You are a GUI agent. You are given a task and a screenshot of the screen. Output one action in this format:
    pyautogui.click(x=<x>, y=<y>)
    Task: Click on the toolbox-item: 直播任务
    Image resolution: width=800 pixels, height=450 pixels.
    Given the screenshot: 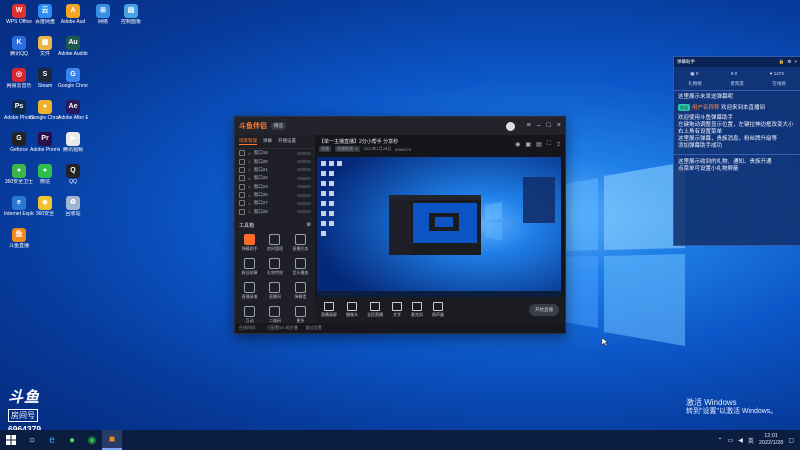 What is the action you would take?
    pyautogui.click(x=300, y=243)
    